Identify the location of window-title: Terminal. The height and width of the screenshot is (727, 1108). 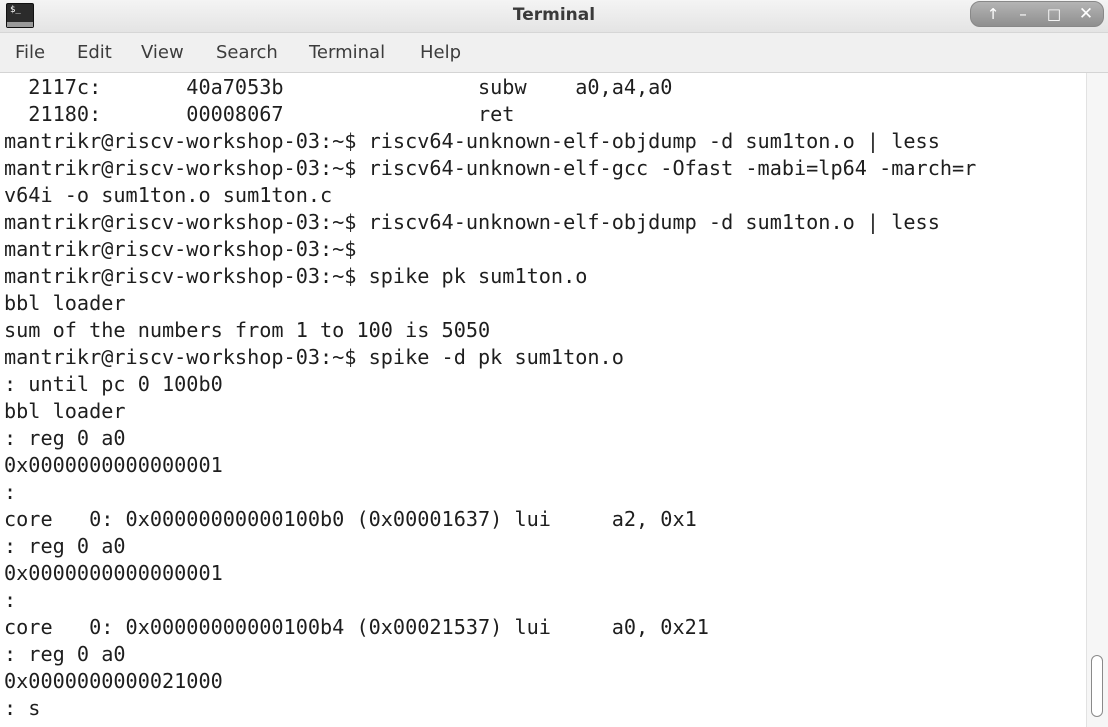
(554, 15).